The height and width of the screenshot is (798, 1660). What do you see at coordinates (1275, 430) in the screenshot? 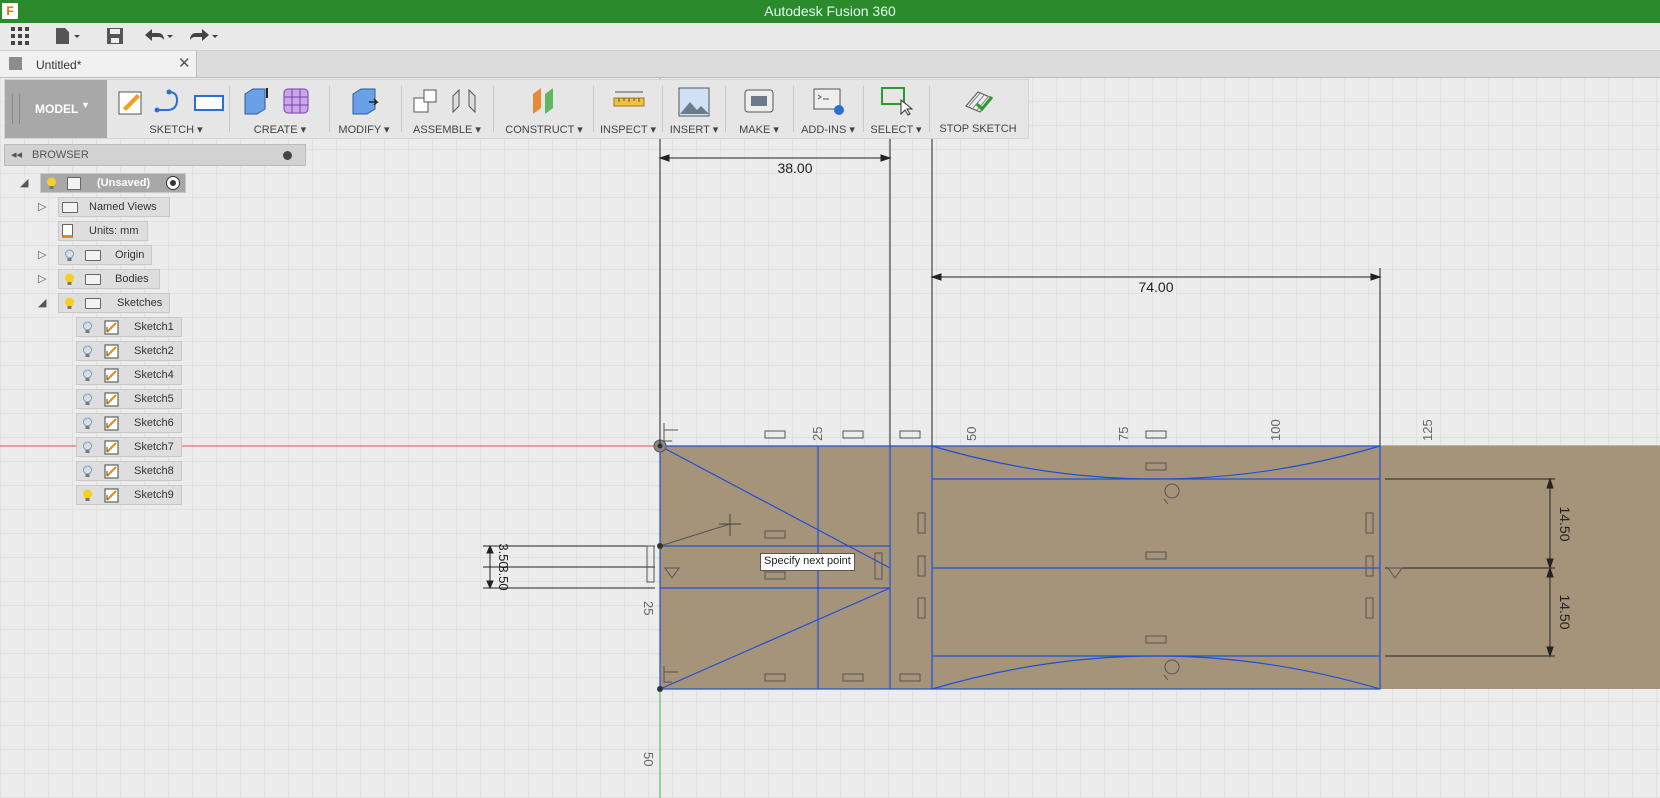
I see `ruler-label: 100` at bounding box center [1275, 430].